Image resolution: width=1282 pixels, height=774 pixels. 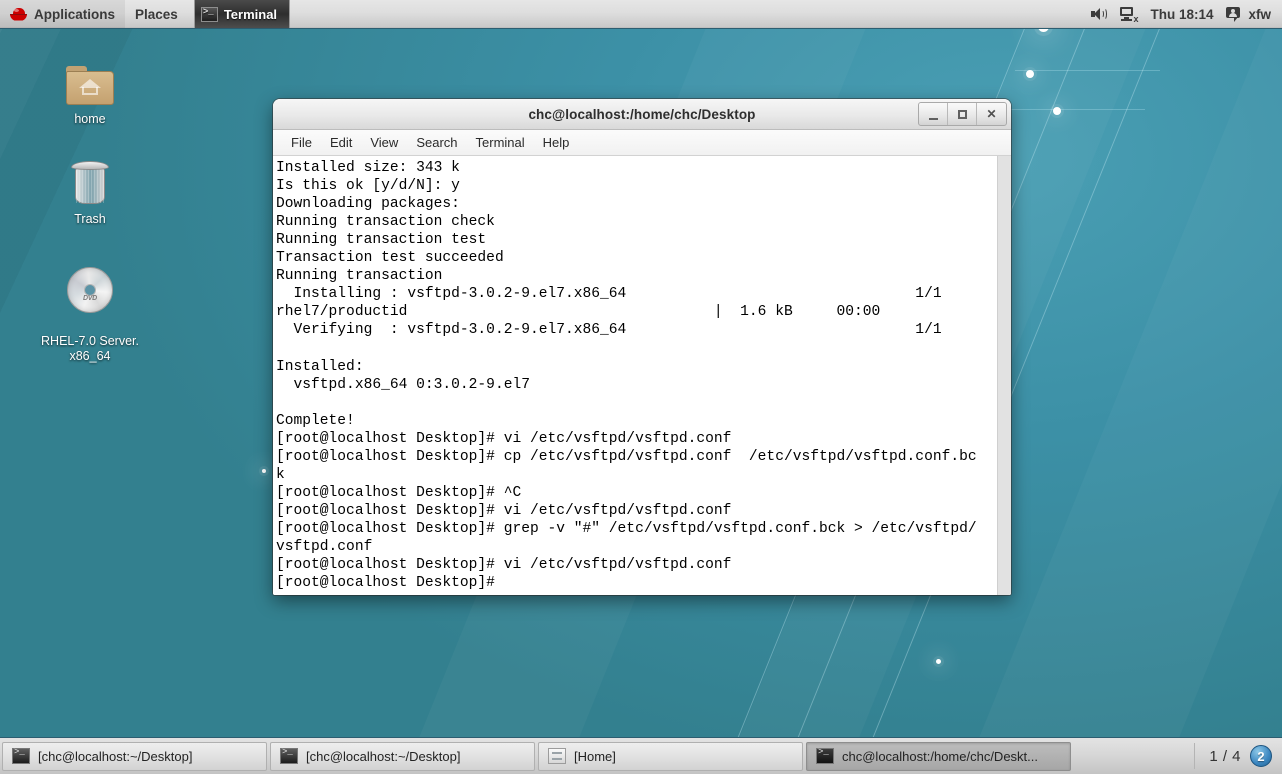 I want to click on places-menu-label: Places, so click(x=156, y=14).